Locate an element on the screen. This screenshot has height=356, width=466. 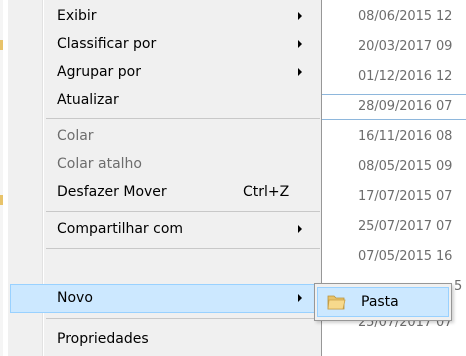
menu-item-label: Desfazer Mover is located at coordinates (112, 192).